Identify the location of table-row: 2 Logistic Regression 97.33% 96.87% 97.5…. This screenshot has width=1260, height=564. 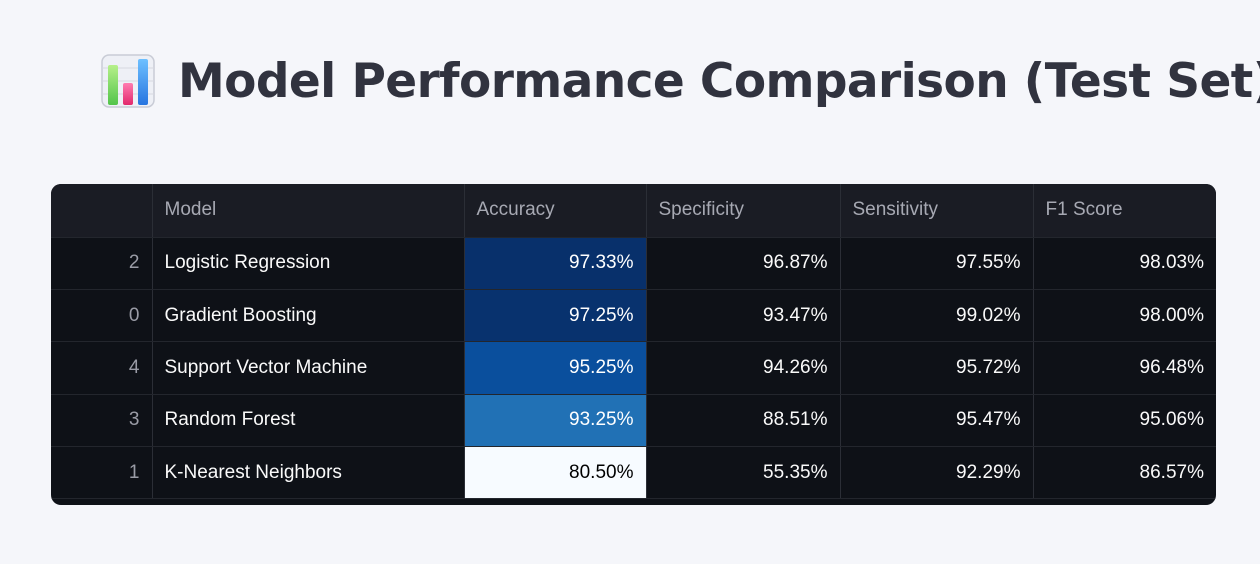
(633, 263).